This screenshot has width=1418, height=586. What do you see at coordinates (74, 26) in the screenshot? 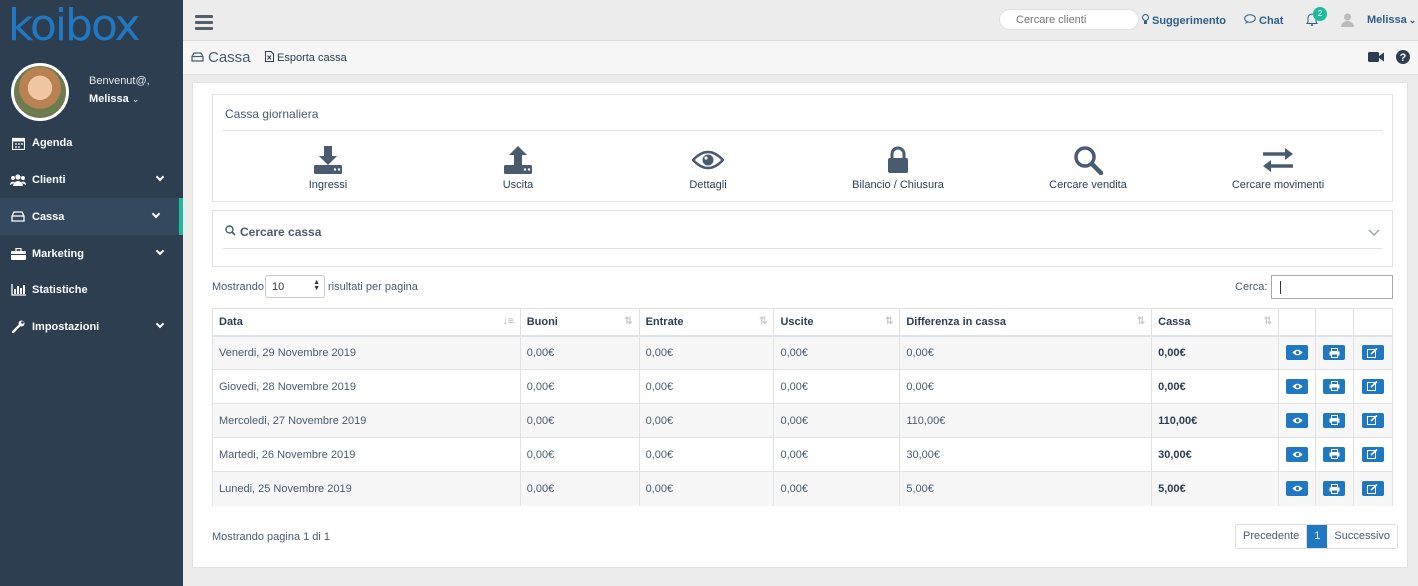
I see `koibox-logo: koibox` at bounding box center [74, 26].